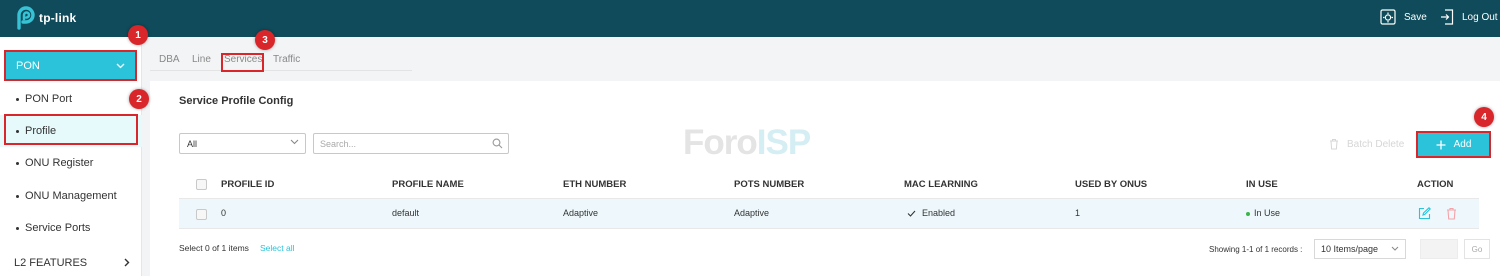 This screenshot has height=276, width=1500. I want to click on sidebar-item-label: PON Port, so click(49, 99).